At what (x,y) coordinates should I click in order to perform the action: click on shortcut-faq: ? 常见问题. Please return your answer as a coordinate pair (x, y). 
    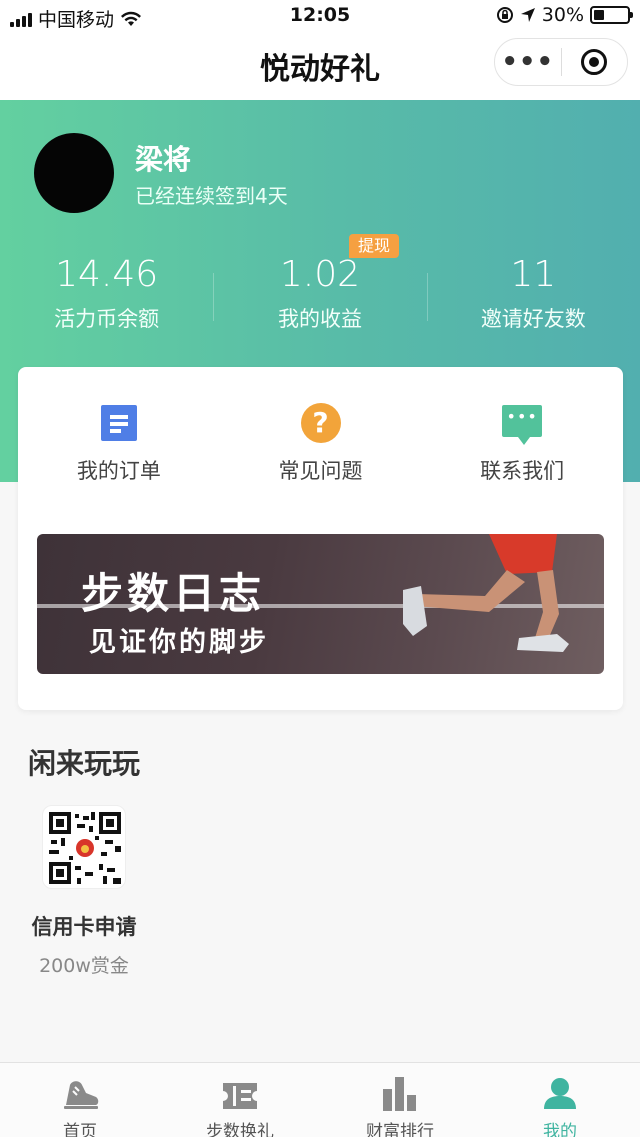
    Looking at the image, I should click on (321, 437).